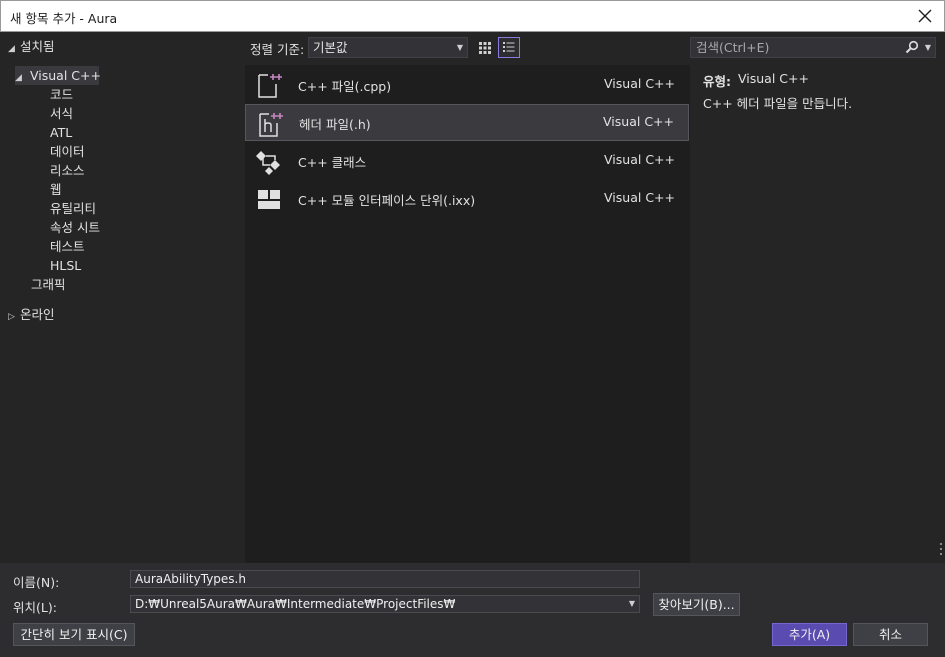 Image resolution: width=945 pixels, height=657 pixels. I want to click on tree-item-label: ATL, so click(61, 132).